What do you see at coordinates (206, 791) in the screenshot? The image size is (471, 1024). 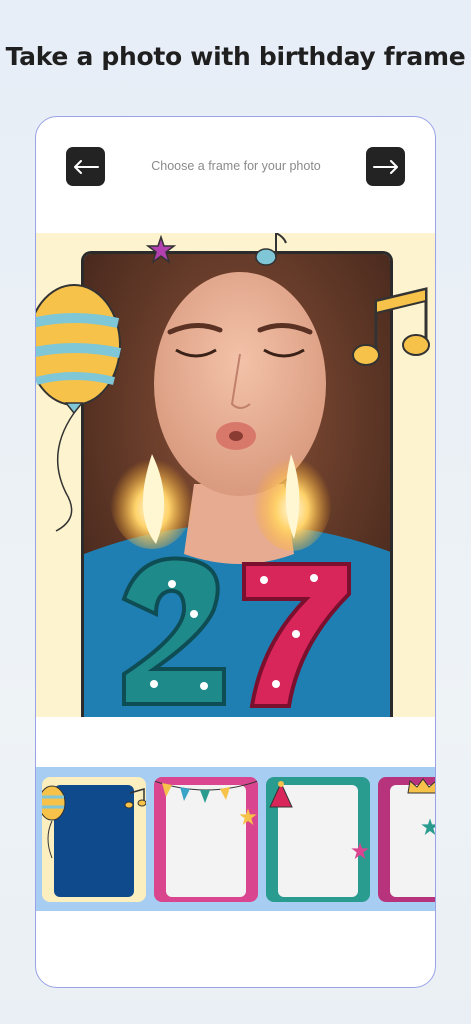 I see `bunting-icon` at bounding box center [206, 791].